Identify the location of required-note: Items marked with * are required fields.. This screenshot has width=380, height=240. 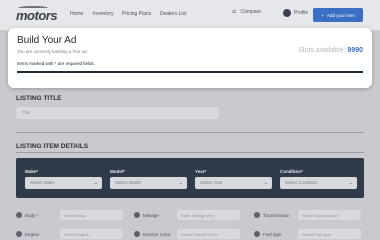
(56, 63).